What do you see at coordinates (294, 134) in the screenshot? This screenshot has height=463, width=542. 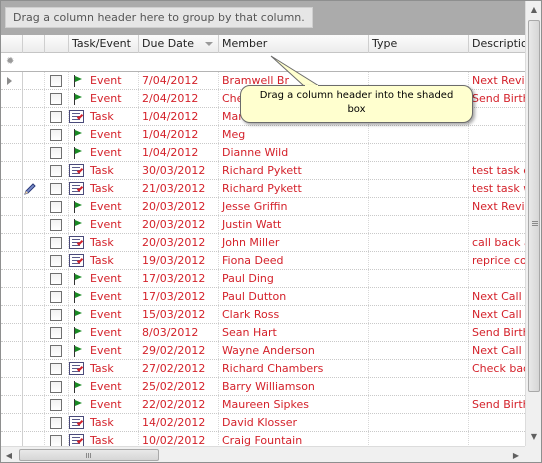 I see `member-cell: Meg` at bounding box center [294, 134].